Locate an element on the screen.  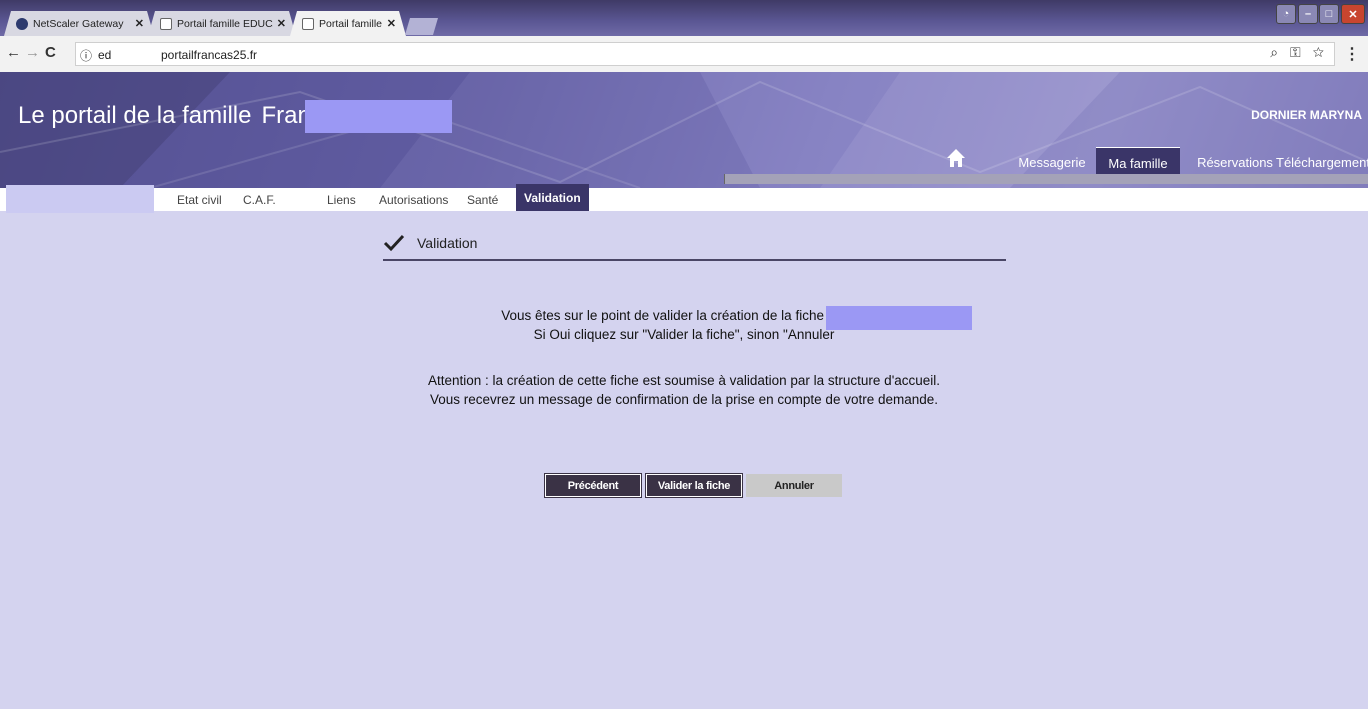
back-arrow-icon: ← is located at coordinates (13, 52).